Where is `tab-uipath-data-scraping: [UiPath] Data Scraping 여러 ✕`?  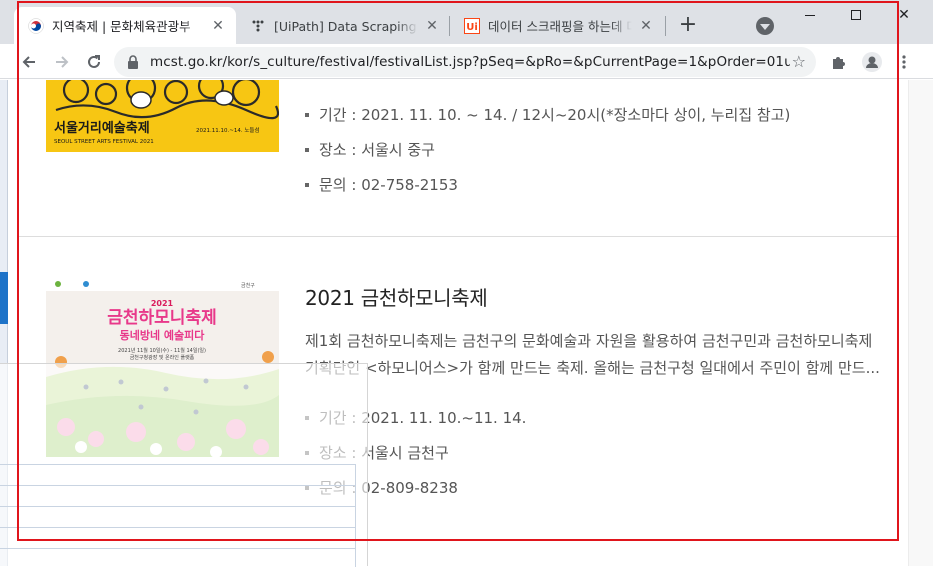 tab-uipath-data-scraping: [UiPath] Data Scraping 여러 ✕ is located at coordinates (343, 25).